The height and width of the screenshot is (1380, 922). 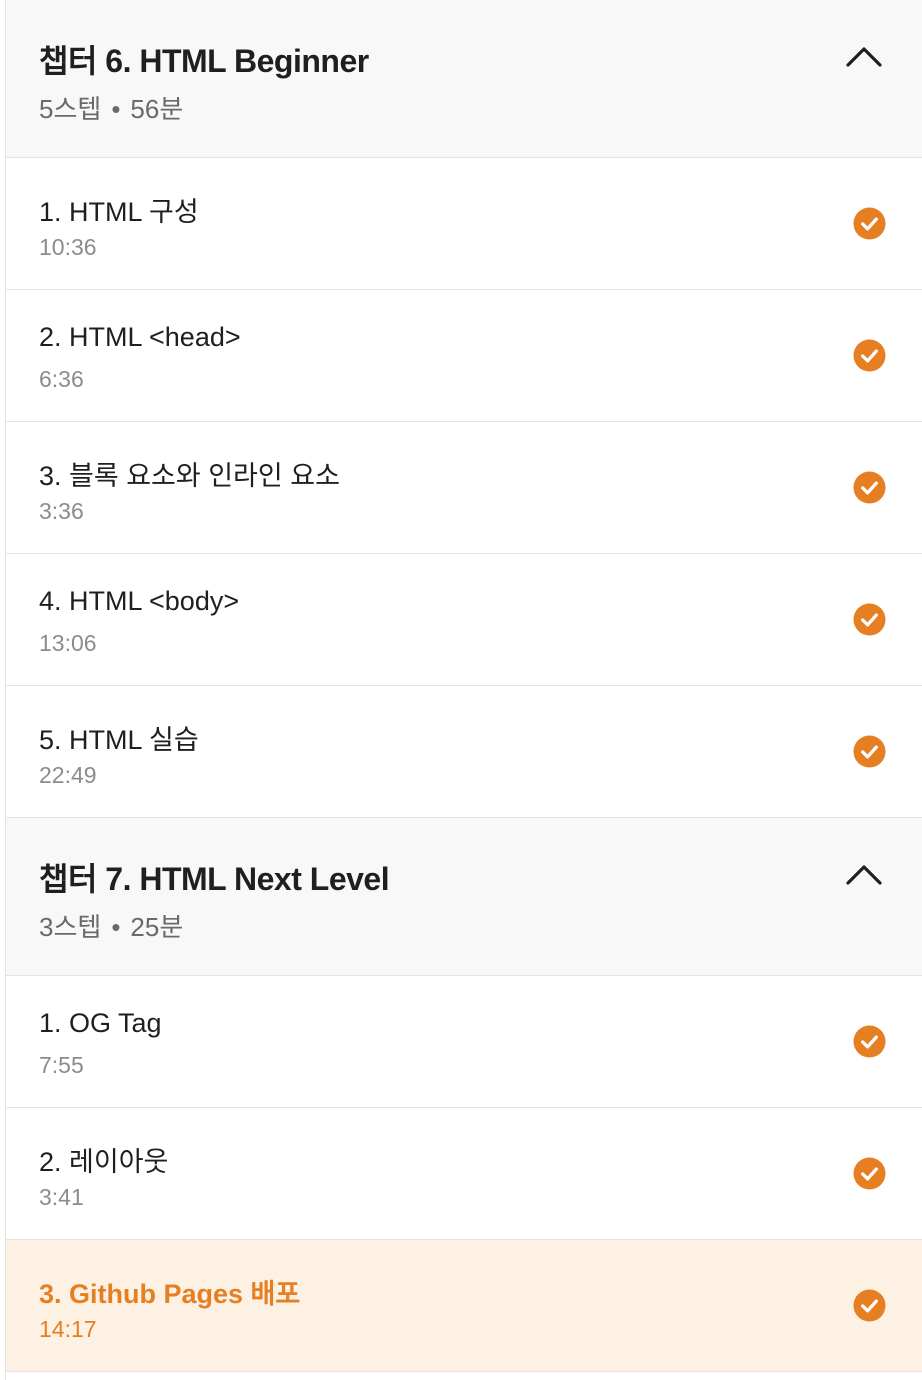 What do you see at coordinates (100, 1023) in the screenshot?
I see `lesson-title: 1. OG Tag` at bounding box center [100, 1023].